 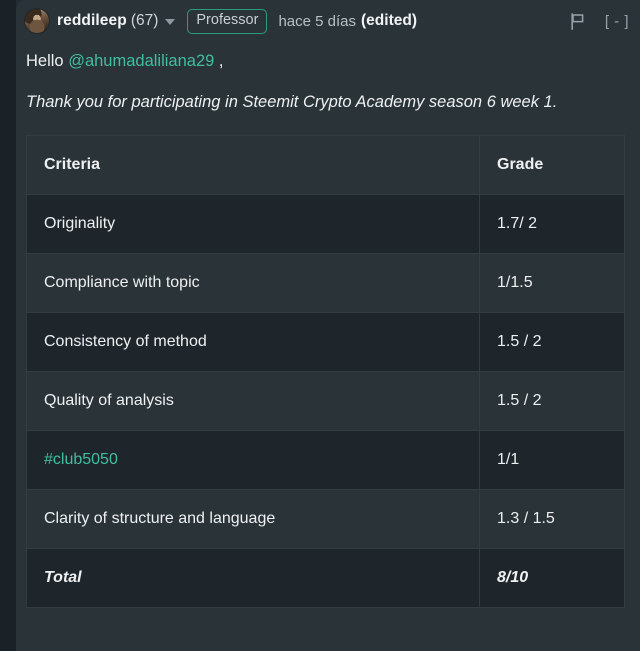 What do you see at coordinates (552, 283) in the screenshot?
I see `cell-grade: 1/1.5` at bounding box center [552, 283].